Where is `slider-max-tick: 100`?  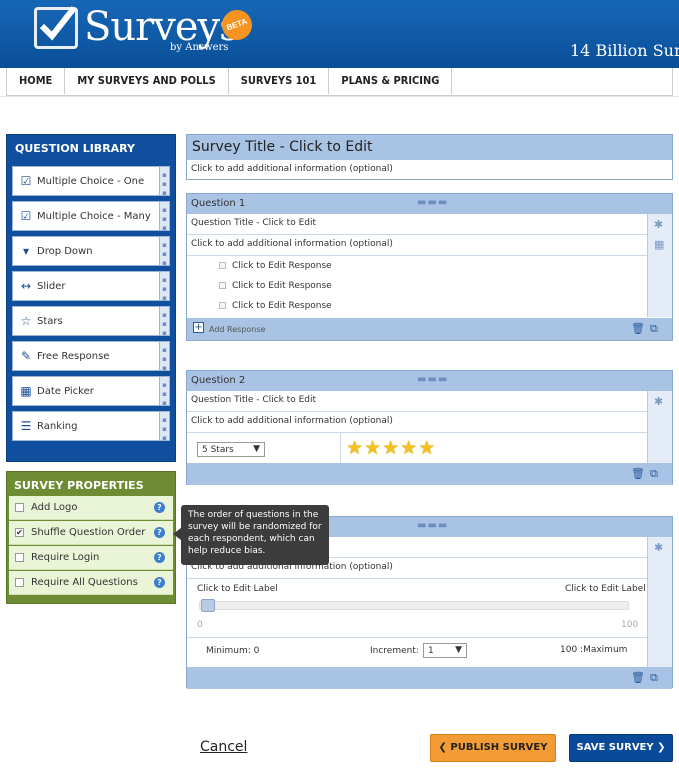 slider-max-tick: 100 is located at coordinates (630, 625).